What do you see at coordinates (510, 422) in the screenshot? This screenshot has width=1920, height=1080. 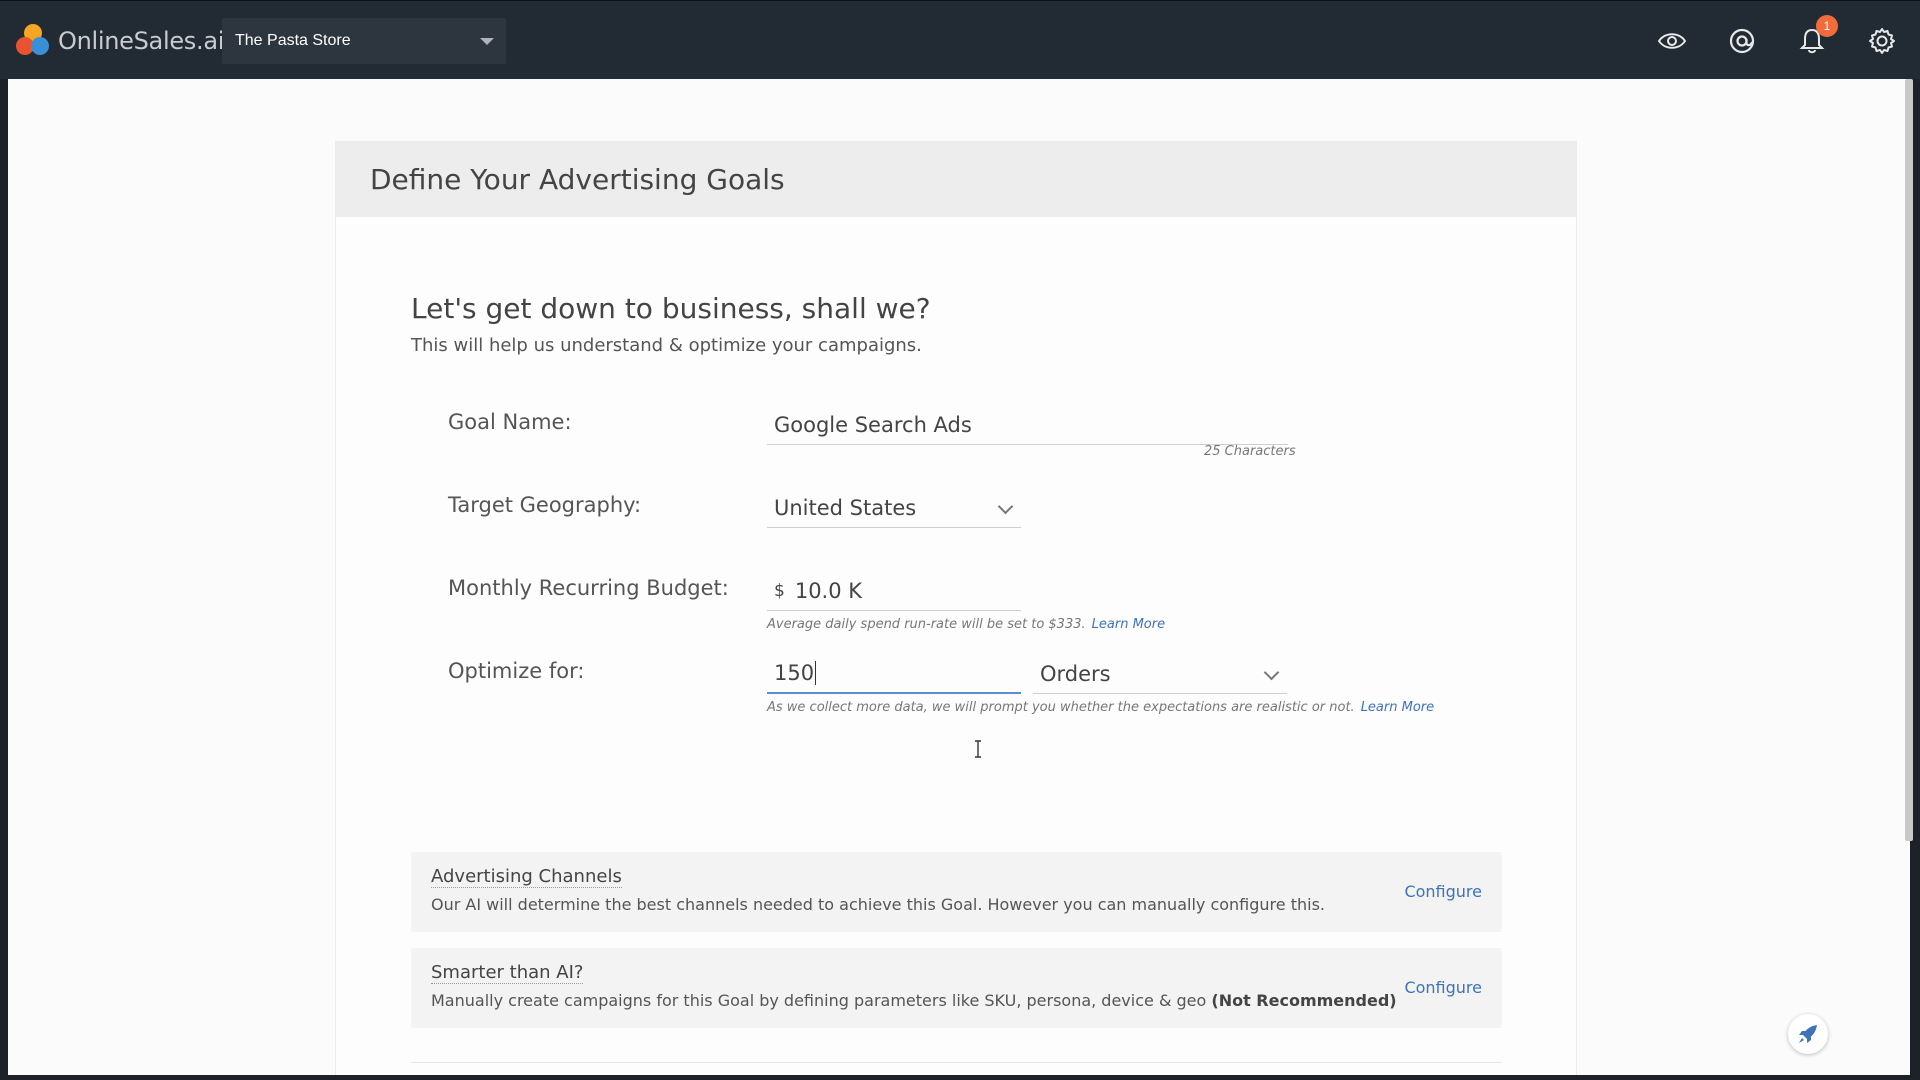 I see `goal-name-label: Goal Name:` at bounding box center [510, 422].